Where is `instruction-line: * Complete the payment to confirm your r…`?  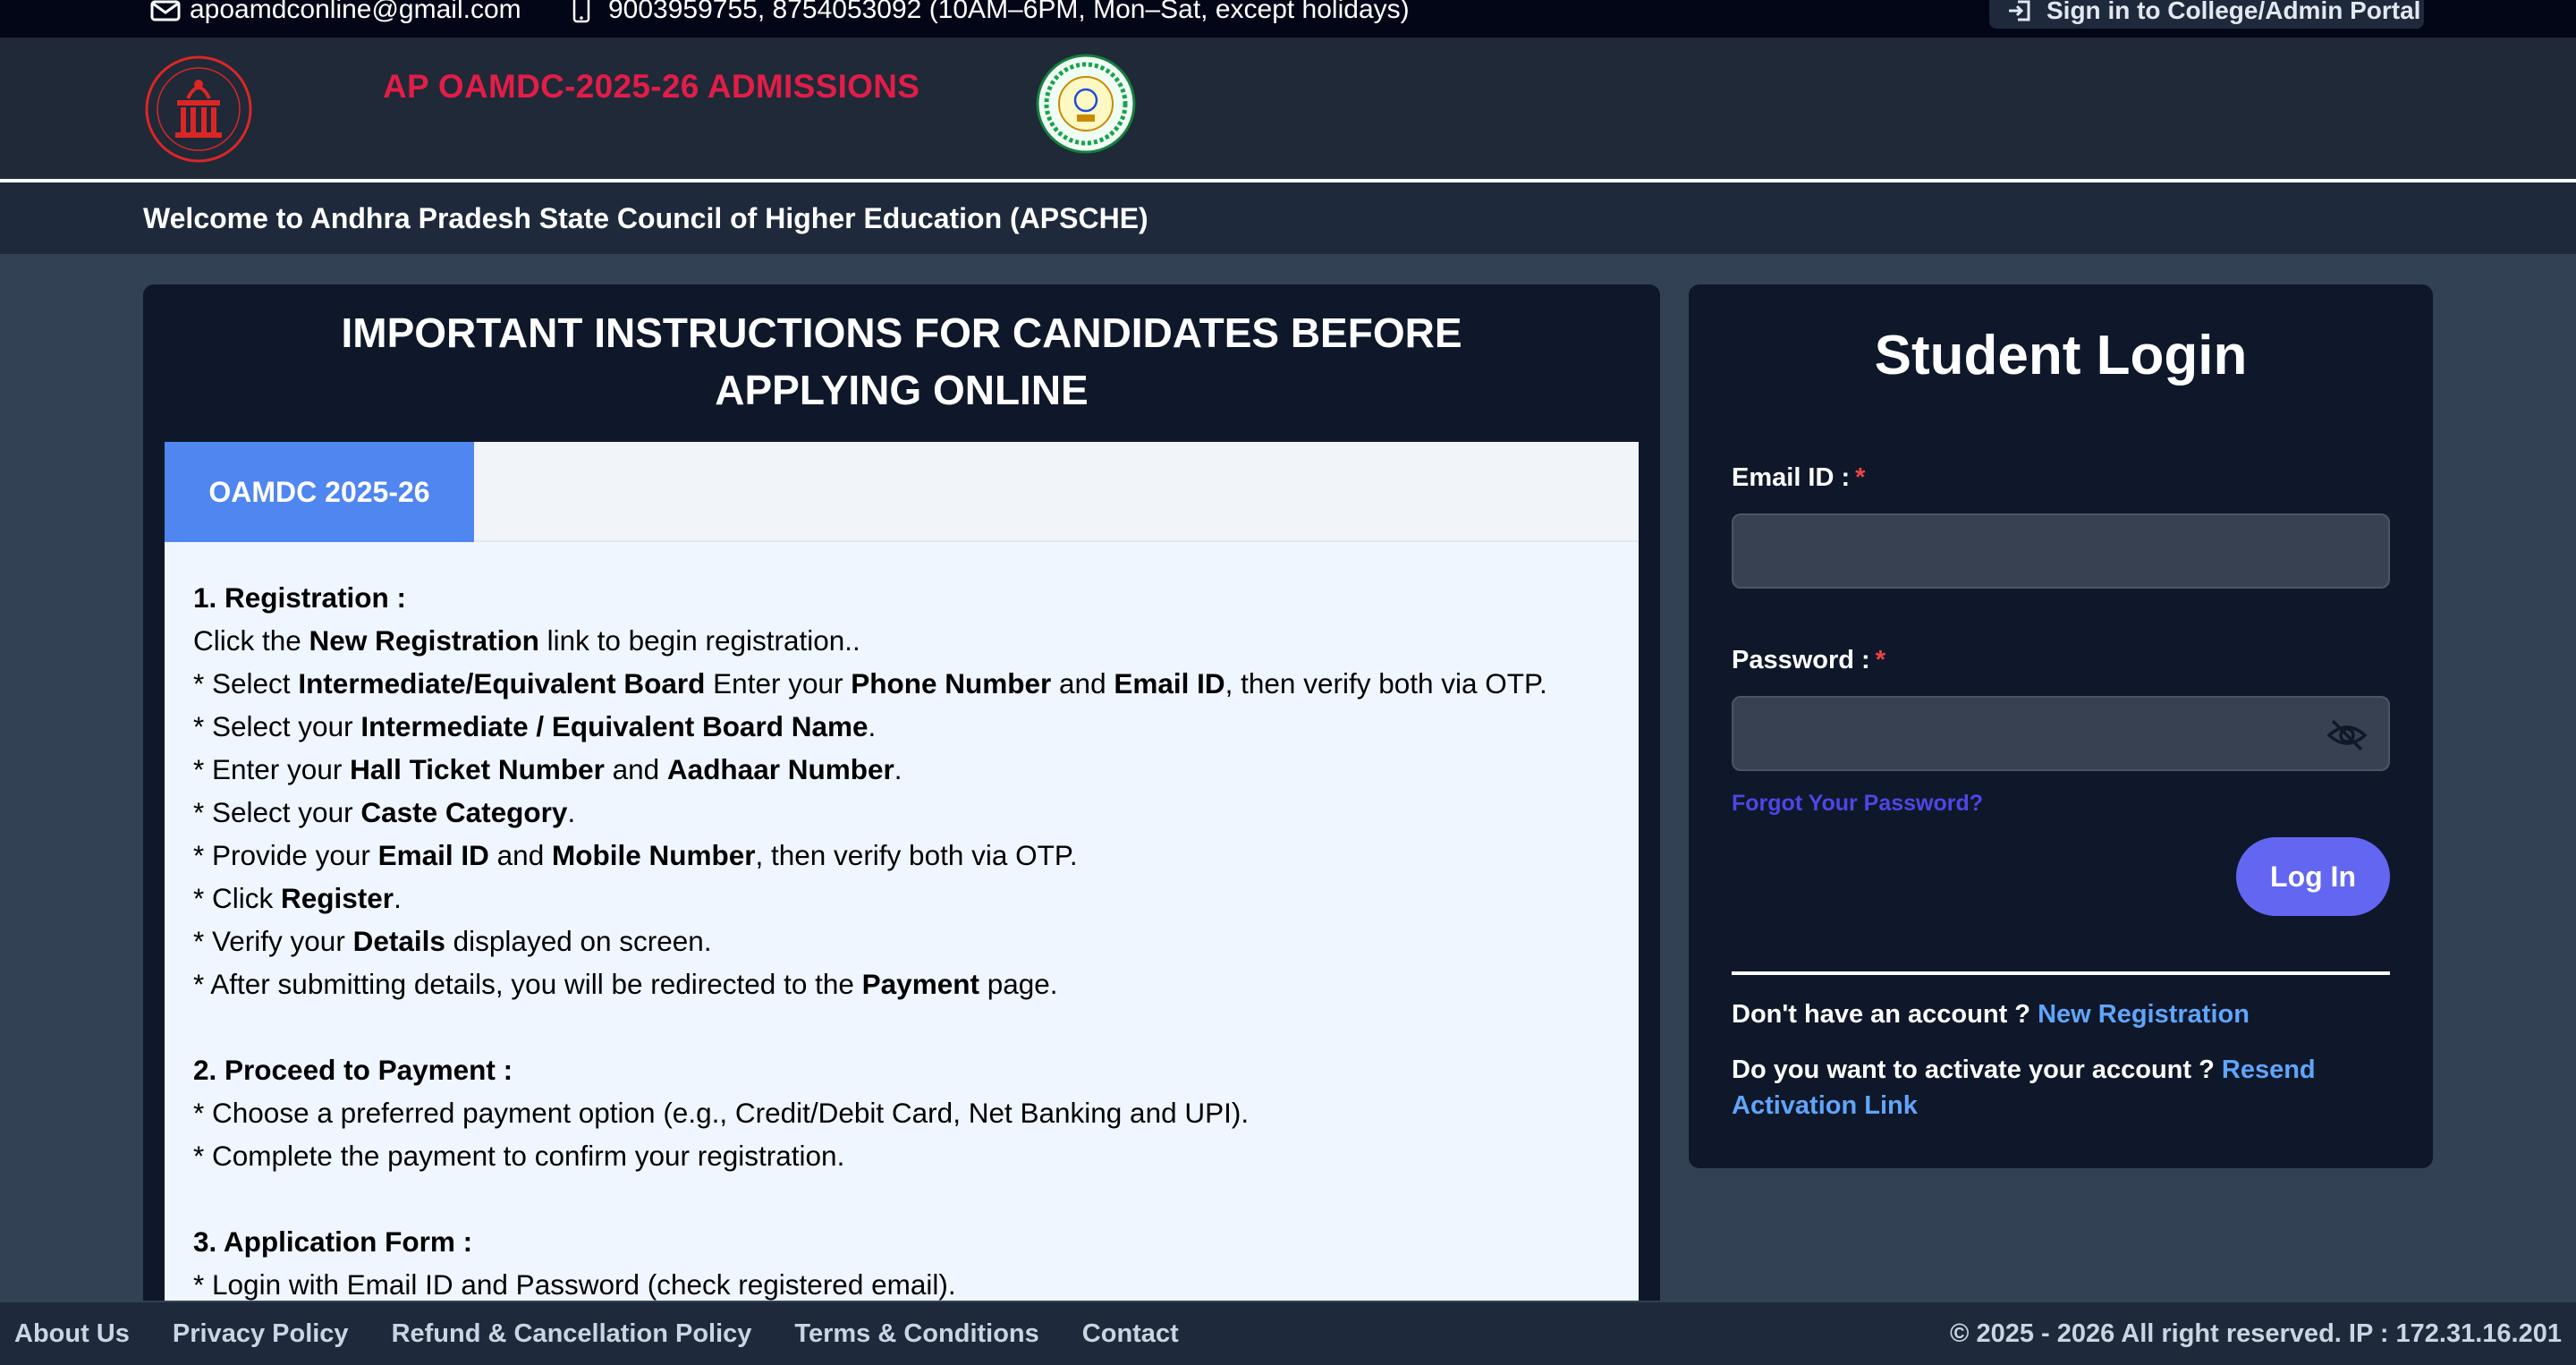
instruction-line: * Complete the payment to confirm your r… is located at coordinates (519, 1156).